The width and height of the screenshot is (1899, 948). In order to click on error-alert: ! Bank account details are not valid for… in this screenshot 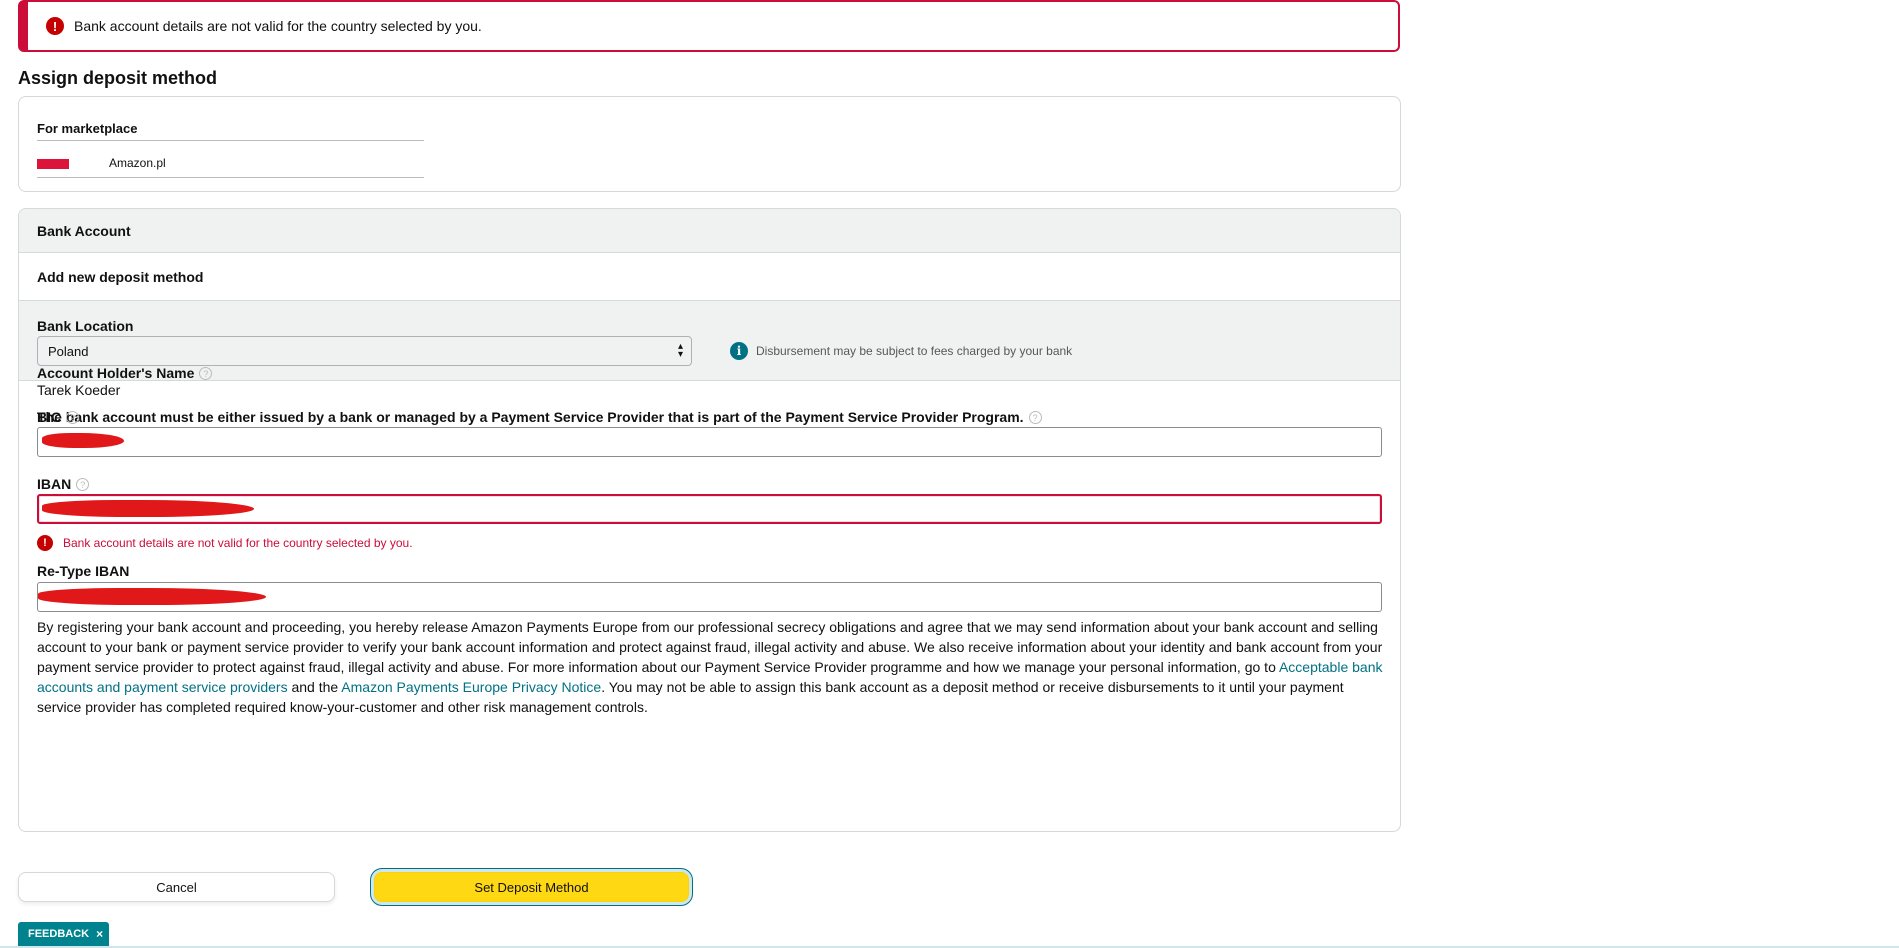, I will do `click(709, 26)`.